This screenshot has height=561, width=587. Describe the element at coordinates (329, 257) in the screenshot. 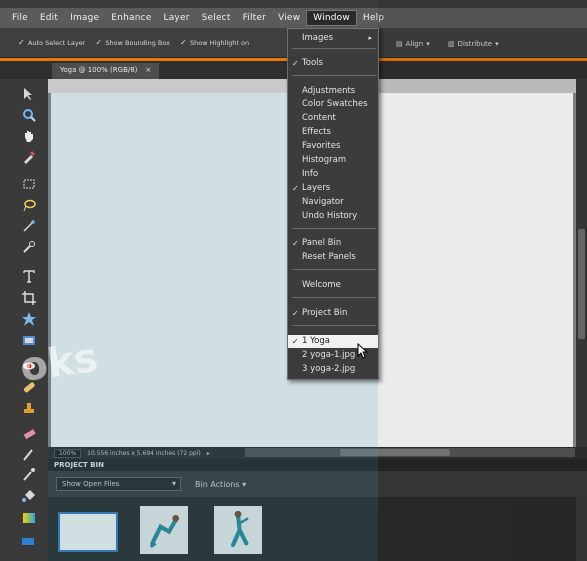

I see `menu-item-label: Reset Panels` at that location.